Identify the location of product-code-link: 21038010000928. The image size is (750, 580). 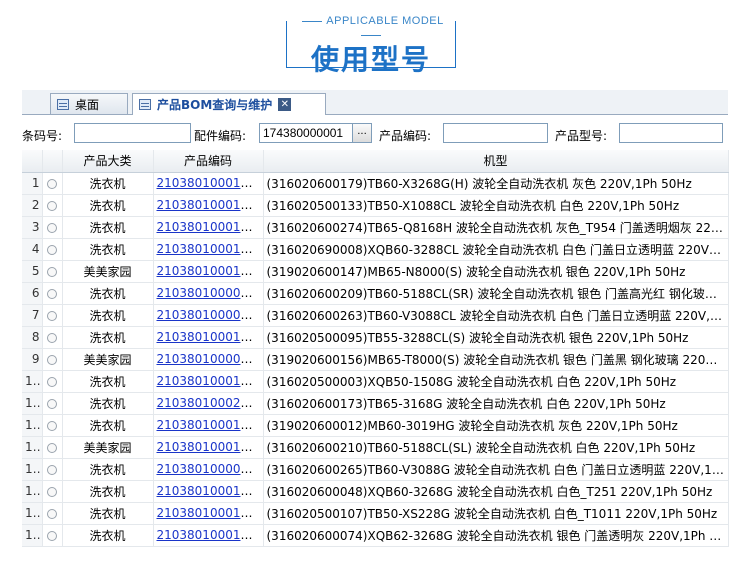
(210, 359).